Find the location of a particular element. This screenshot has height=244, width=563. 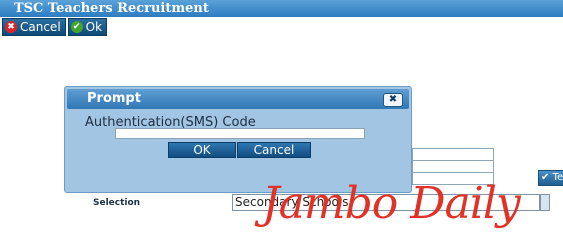

toolbar-ok-label: Ok is located at coordinates (94, 27).